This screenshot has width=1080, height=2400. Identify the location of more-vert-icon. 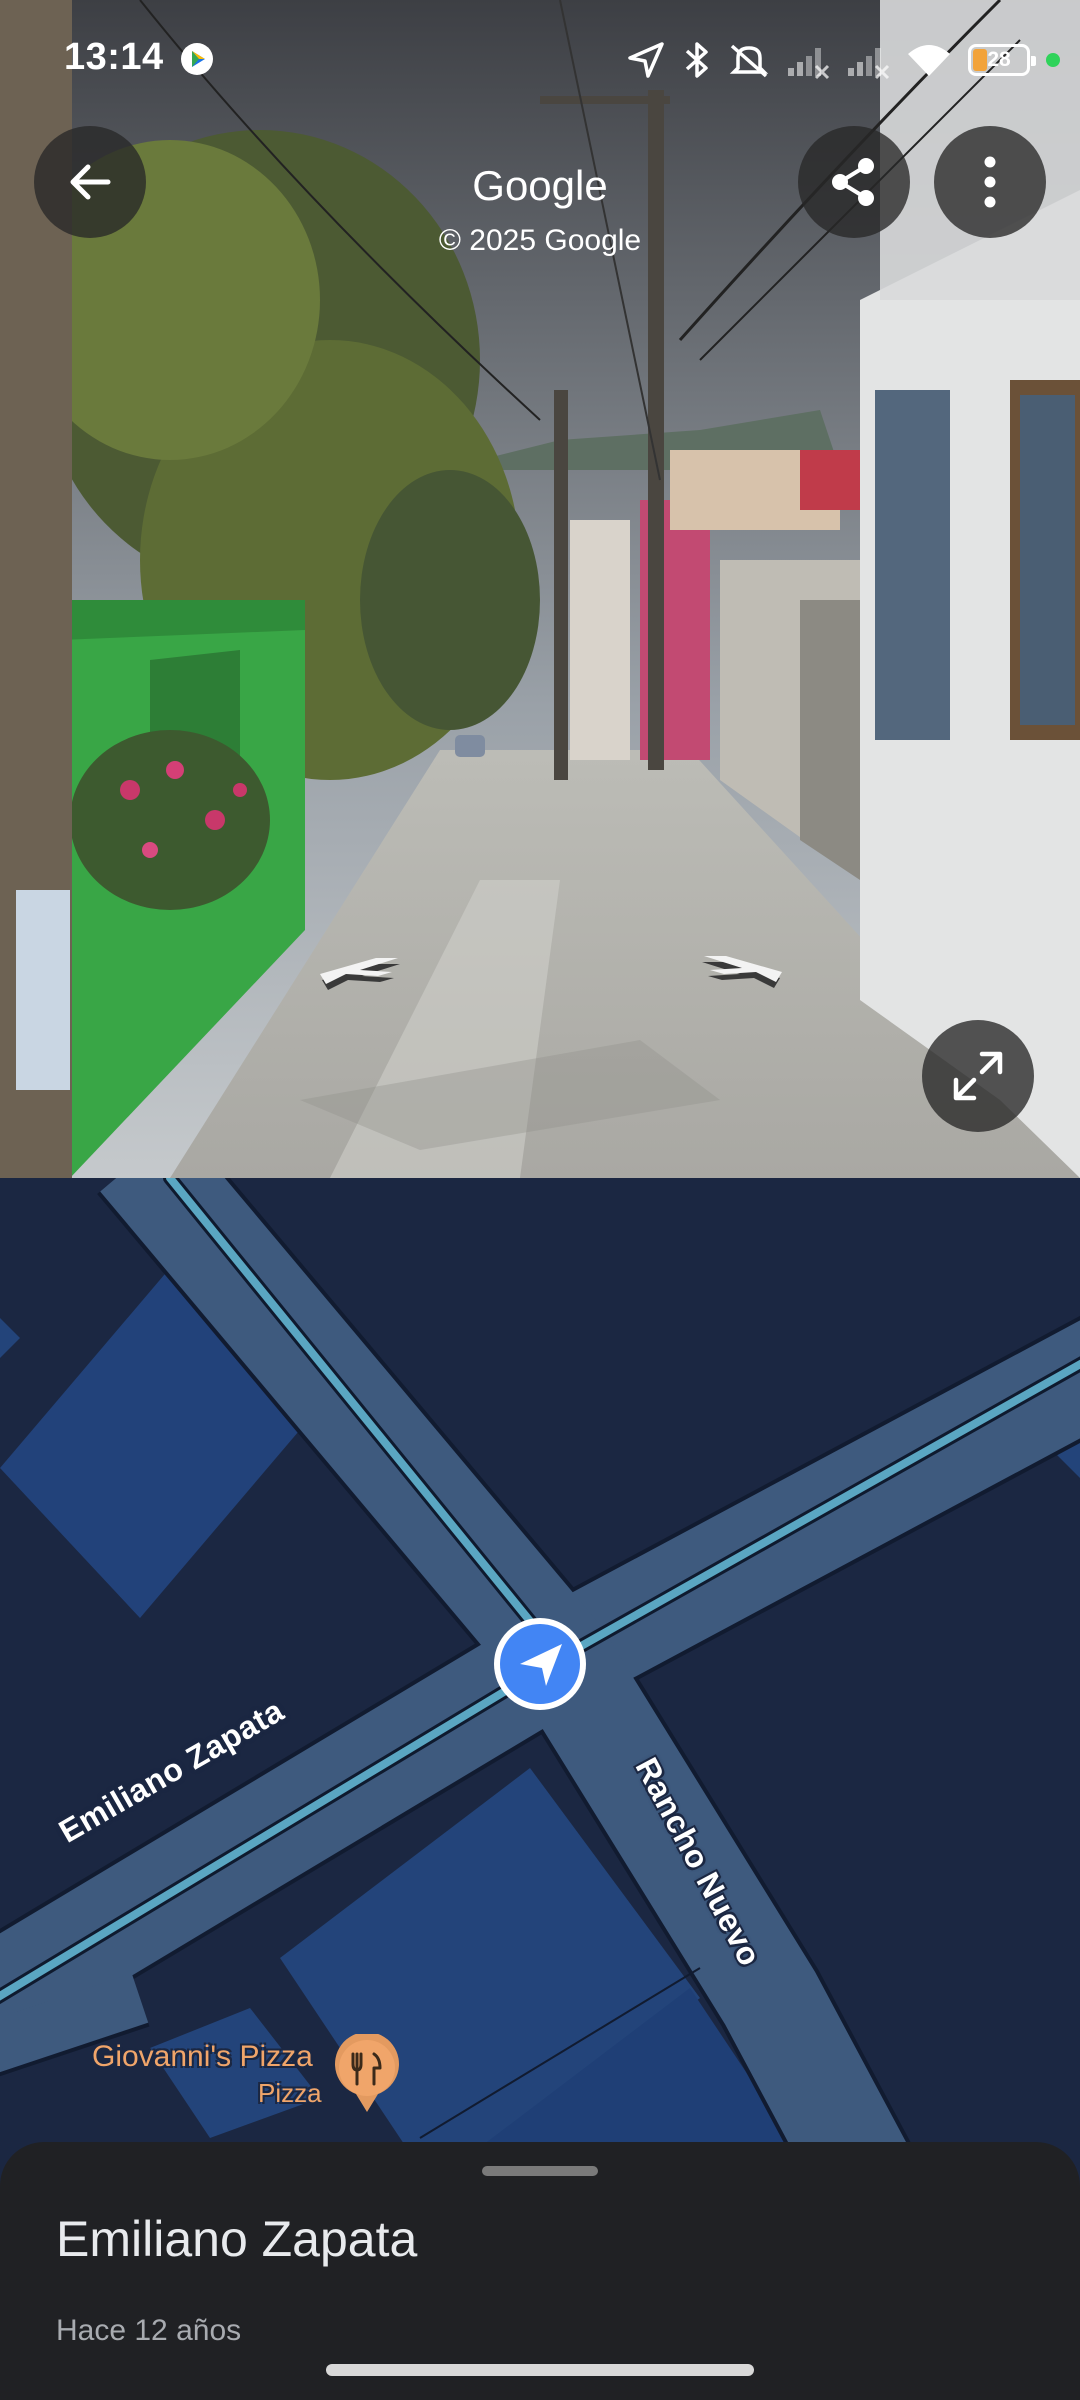
(990, 182).